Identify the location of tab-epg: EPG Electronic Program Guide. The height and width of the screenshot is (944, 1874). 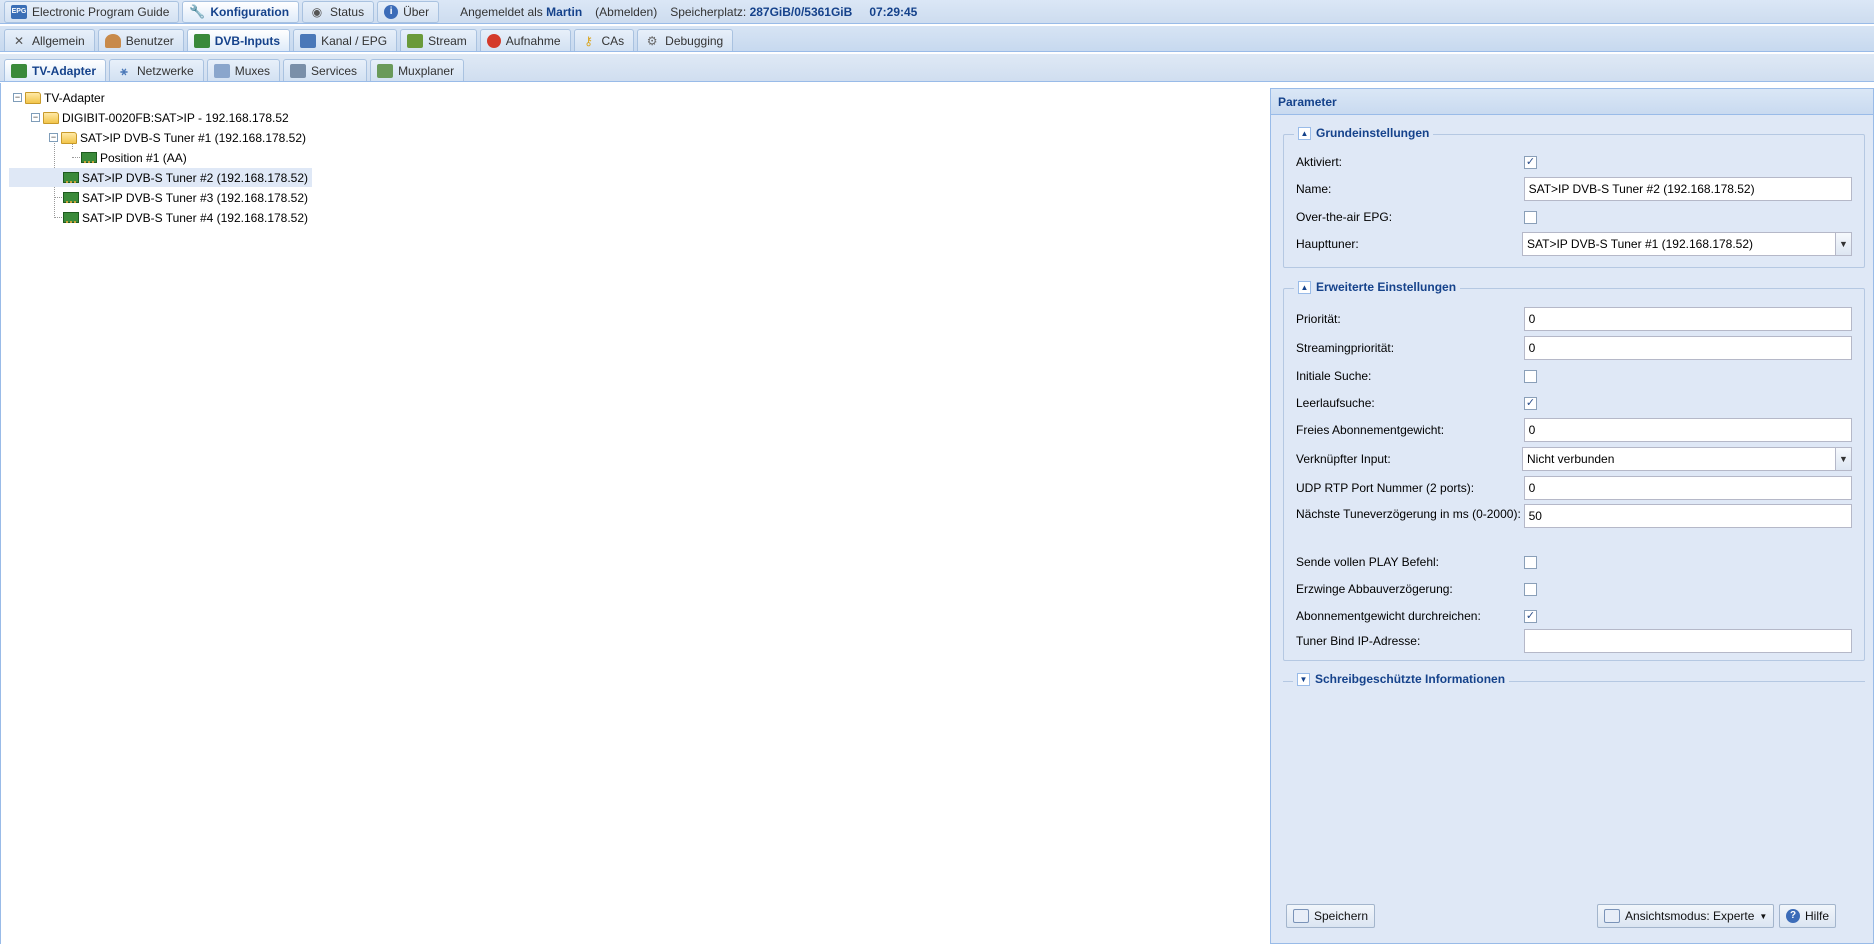
(92, 11).